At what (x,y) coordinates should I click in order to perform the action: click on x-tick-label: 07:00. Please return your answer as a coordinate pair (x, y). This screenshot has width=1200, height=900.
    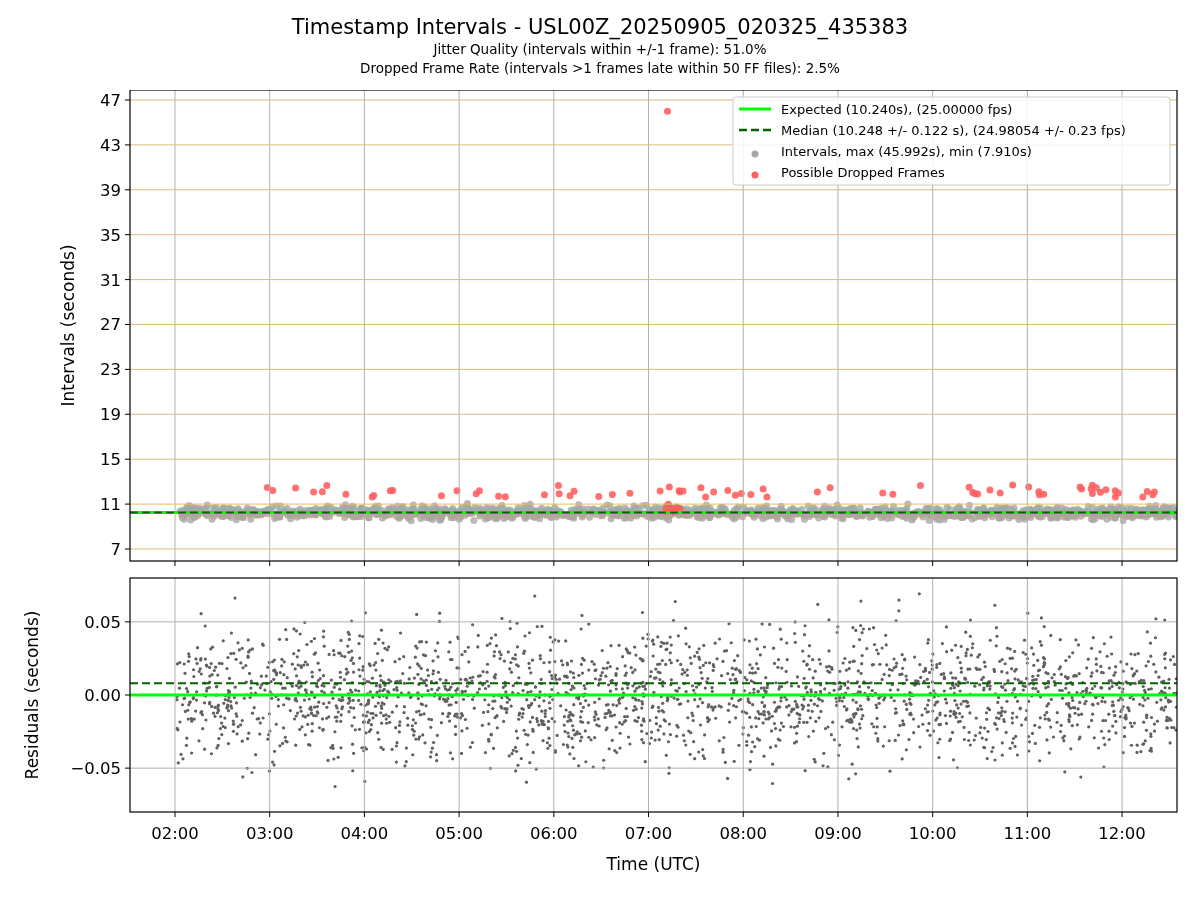
    Looking at the image, I should click on (648, 833).